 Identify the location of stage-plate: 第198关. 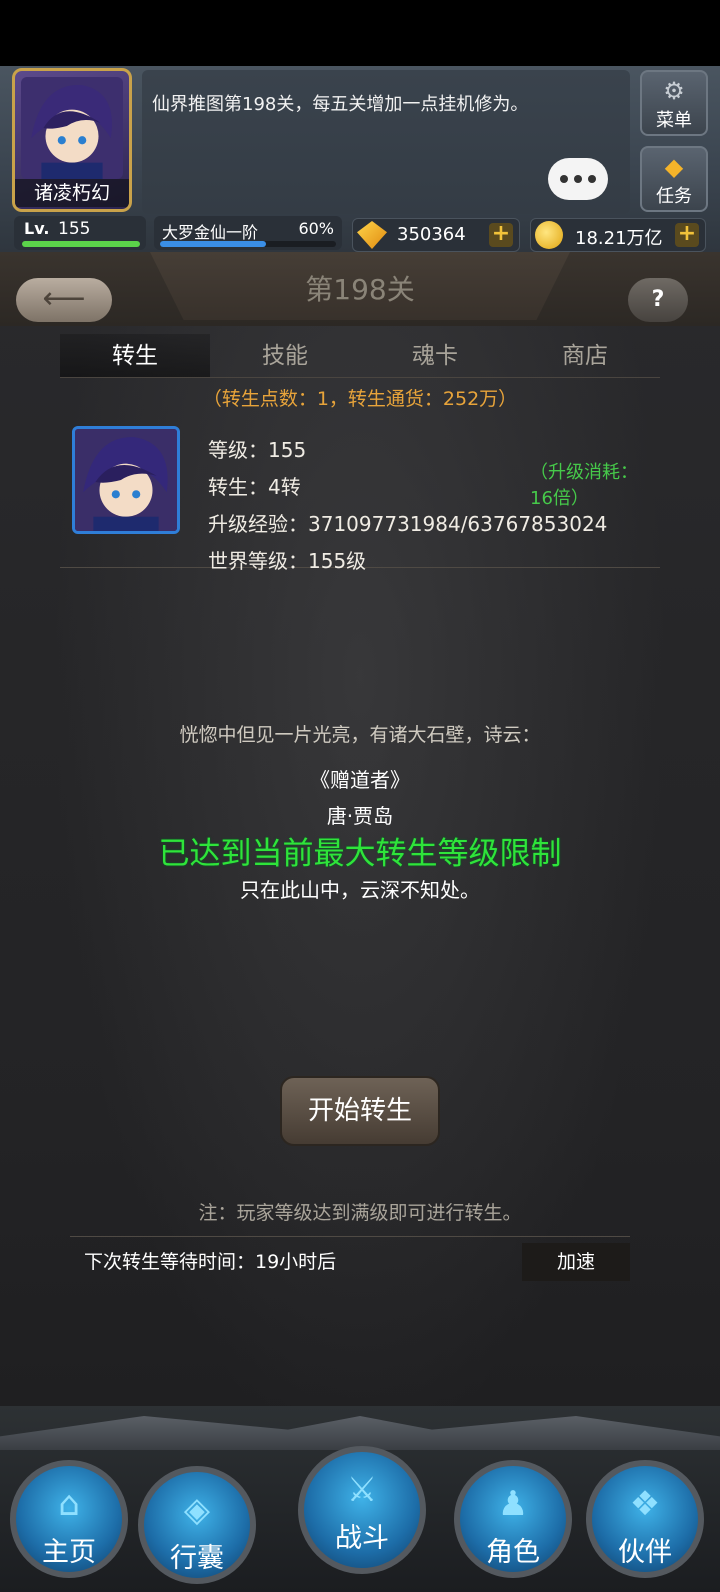
(360, 286).